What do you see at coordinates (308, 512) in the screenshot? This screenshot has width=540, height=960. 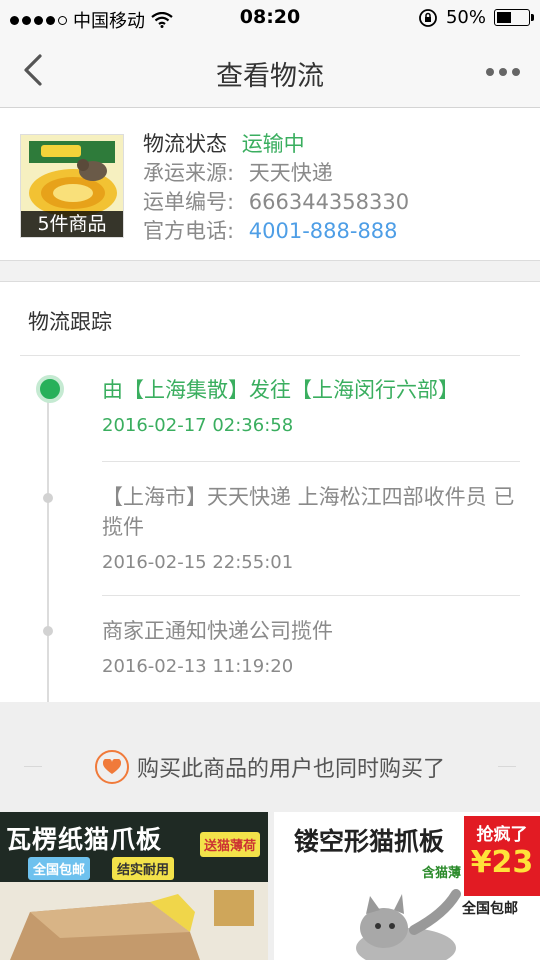 I see `event-text: 【上海市】天天快递 上海松江四部收件员 已揽件` at bounding box center [308, 512].